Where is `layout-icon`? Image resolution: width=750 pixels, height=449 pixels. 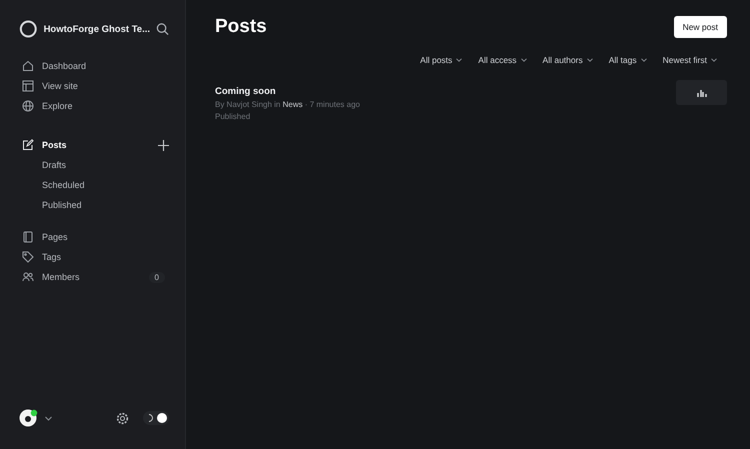
layout-icon is located at coordinates (28, 86).